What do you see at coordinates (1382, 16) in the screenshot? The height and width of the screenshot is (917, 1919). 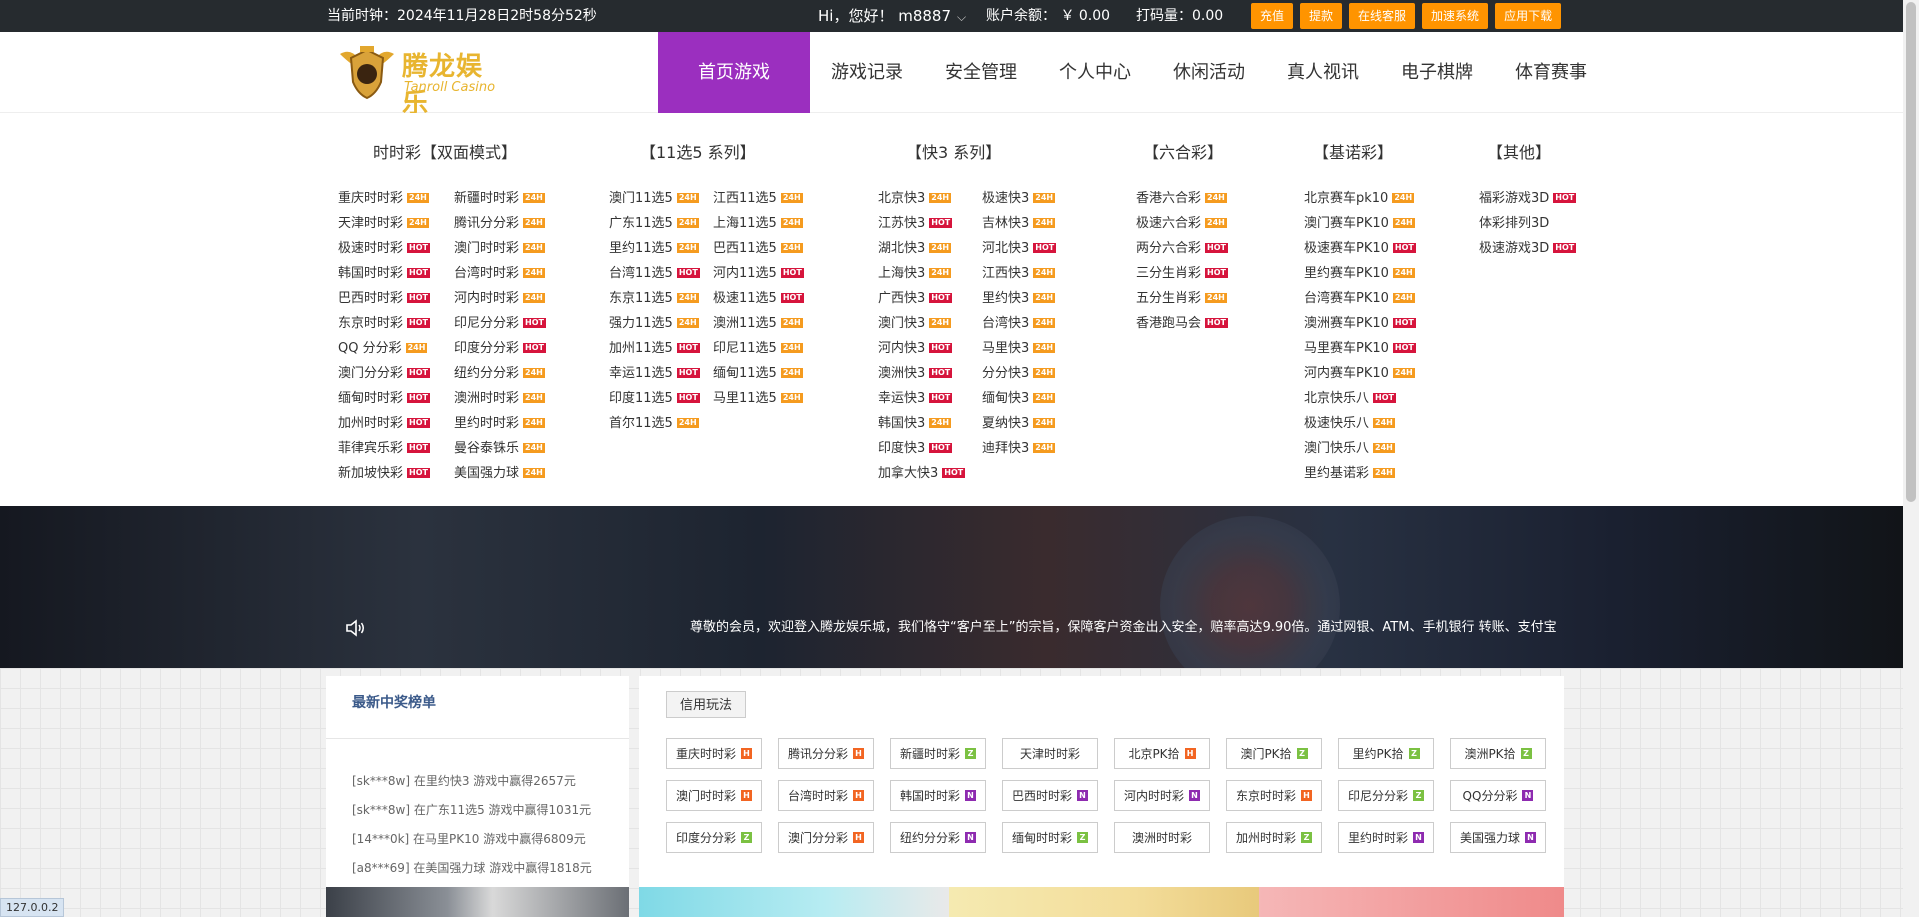 I see `online-service-button: 在线客服` at bounding box center [1382, 16].